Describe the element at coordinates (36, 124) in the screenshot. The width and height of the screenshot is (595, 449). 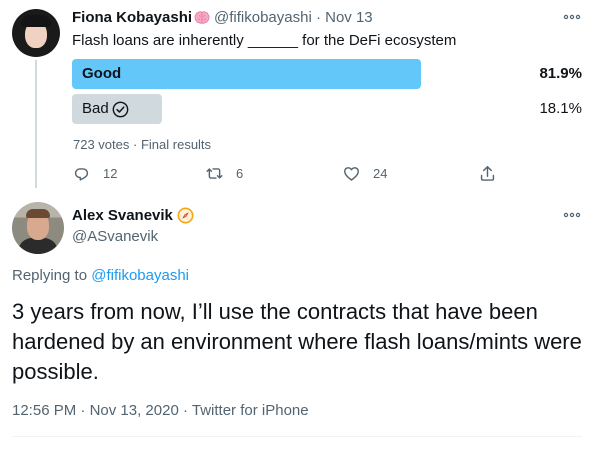
I see `thread-line` at that location.